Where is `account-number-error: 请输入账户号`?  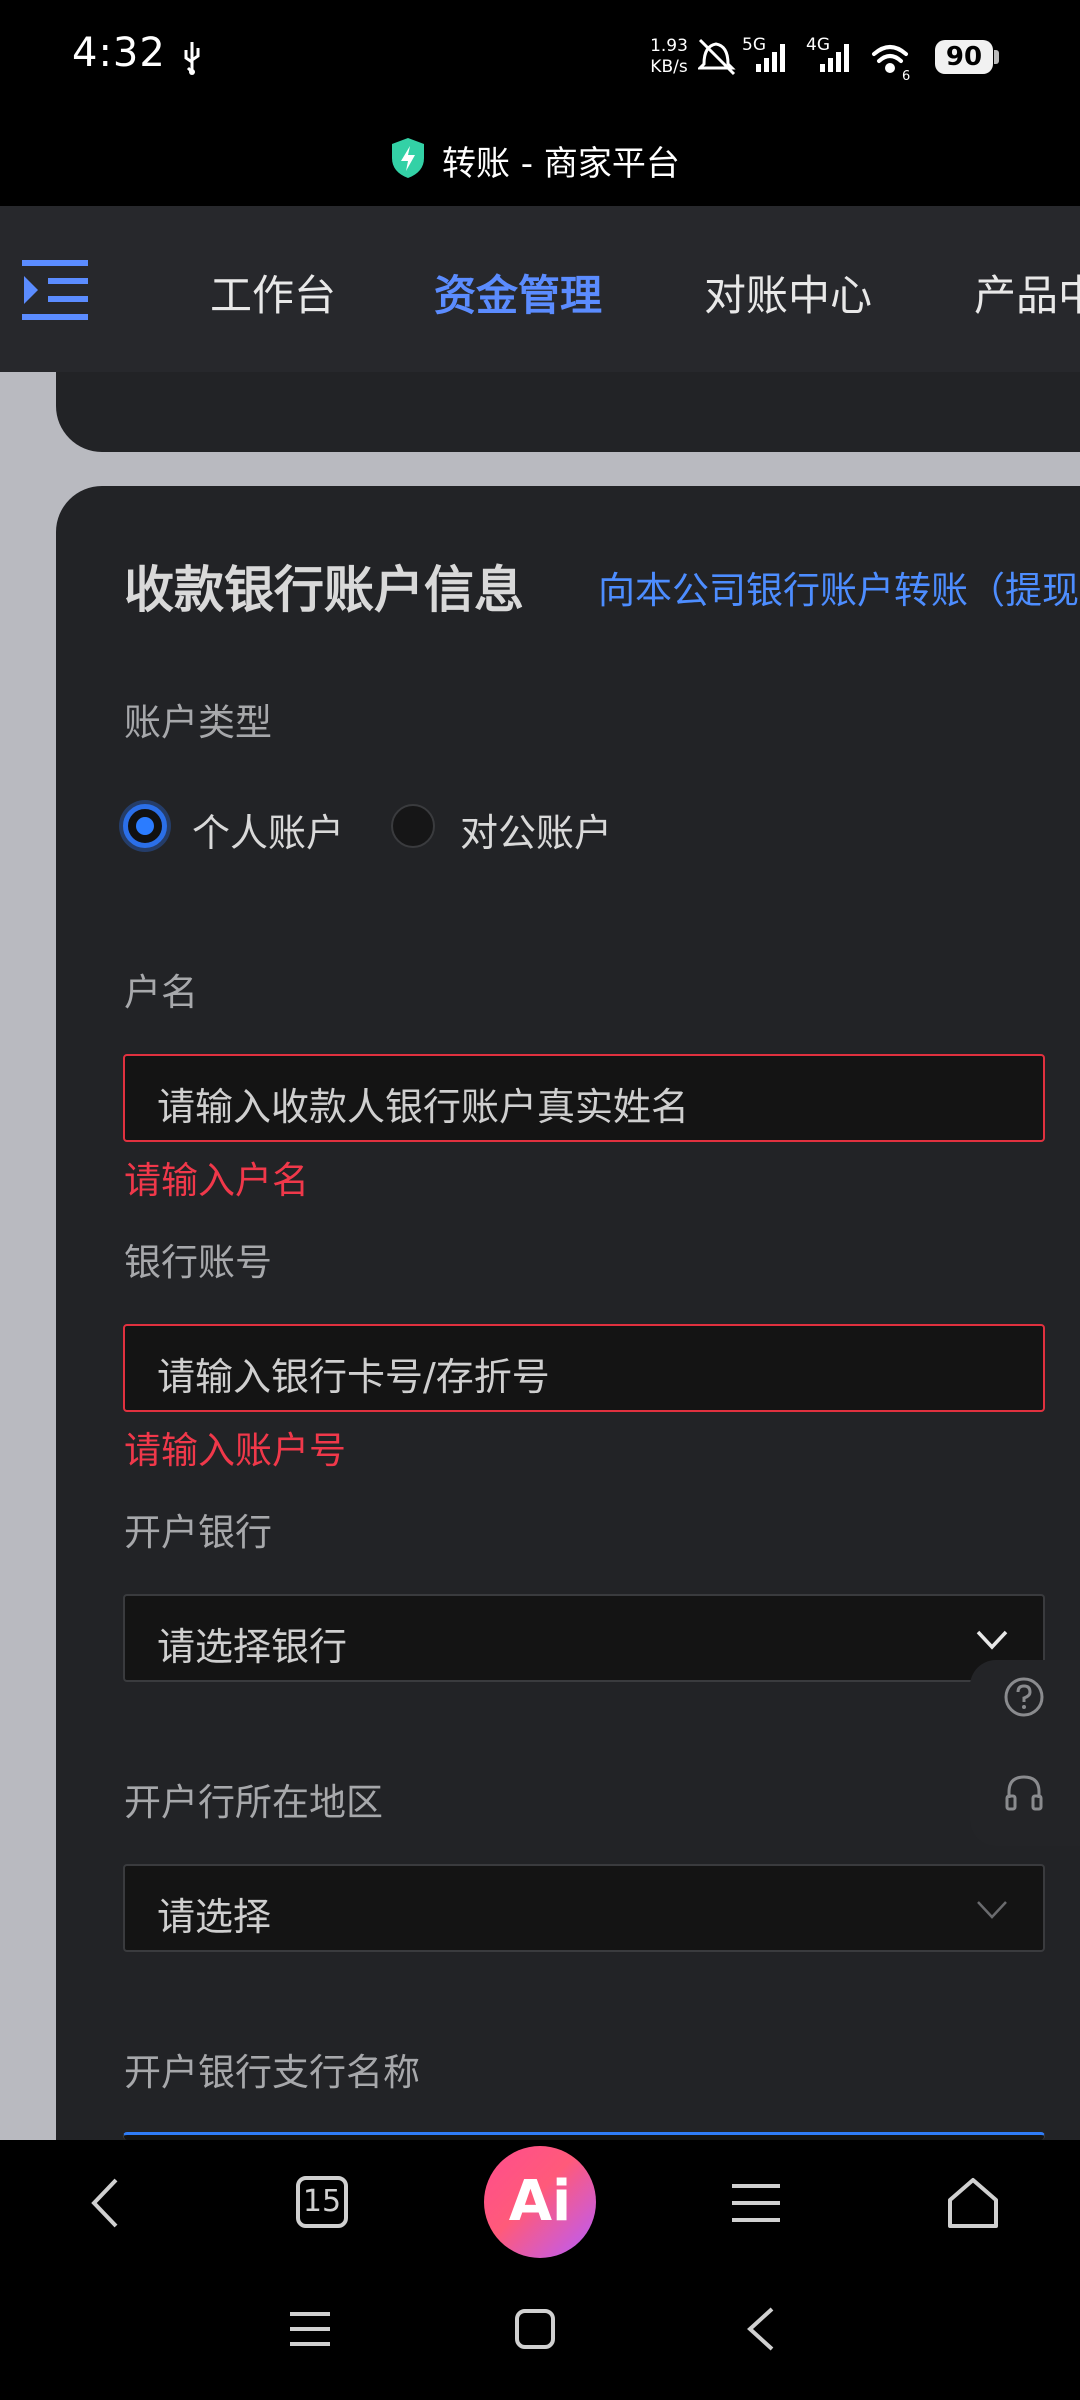 account-number-error: 请输入账户号 is located at coordinates (235, 1450).